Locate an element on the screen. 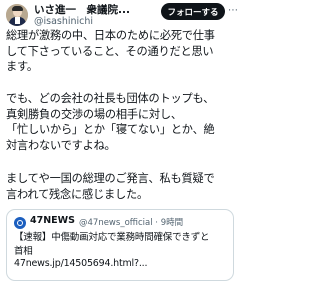  avatar-collar is located at coordinates (17, 20).